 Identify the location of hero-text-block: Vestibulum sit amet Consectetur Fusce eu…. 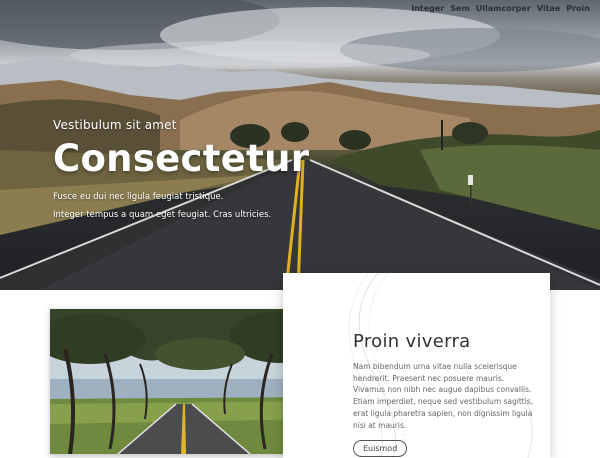
(181, 169).